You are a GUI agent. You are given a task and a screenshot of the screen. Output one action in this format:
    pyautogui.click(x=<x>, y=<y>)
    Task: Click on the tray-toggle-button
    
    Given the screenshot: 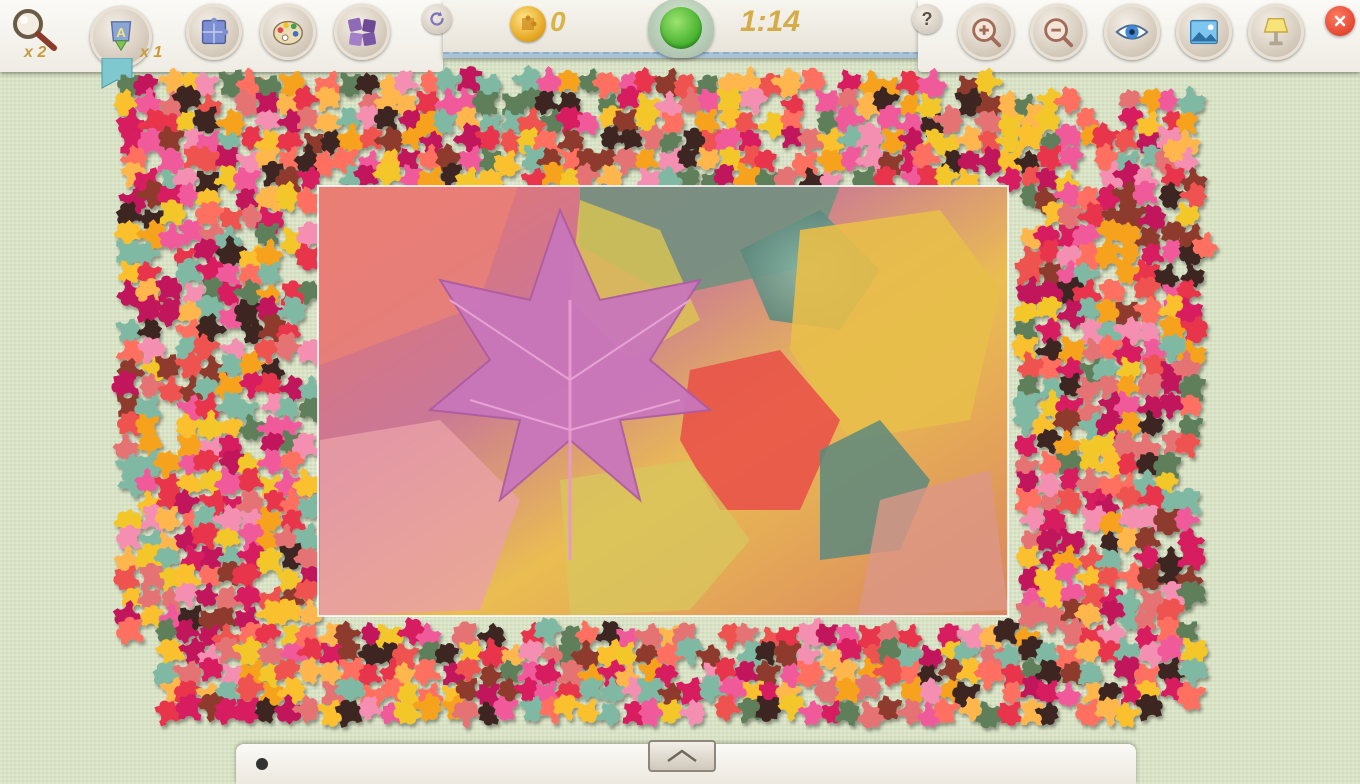 What is the action you would take?
    pyautogui.click(x=682, y=756)
    